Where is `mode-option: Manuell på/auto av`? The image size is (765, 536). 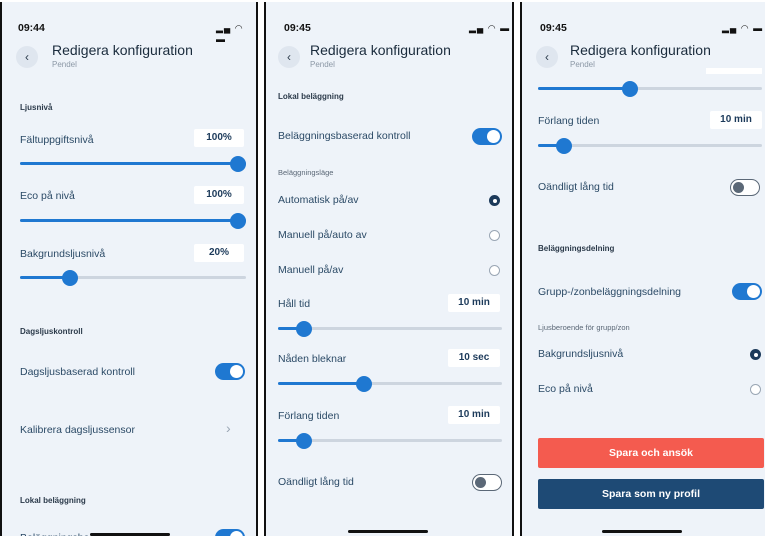
mode-option: Manuell på/auto av is located at coordinates (322, 235).